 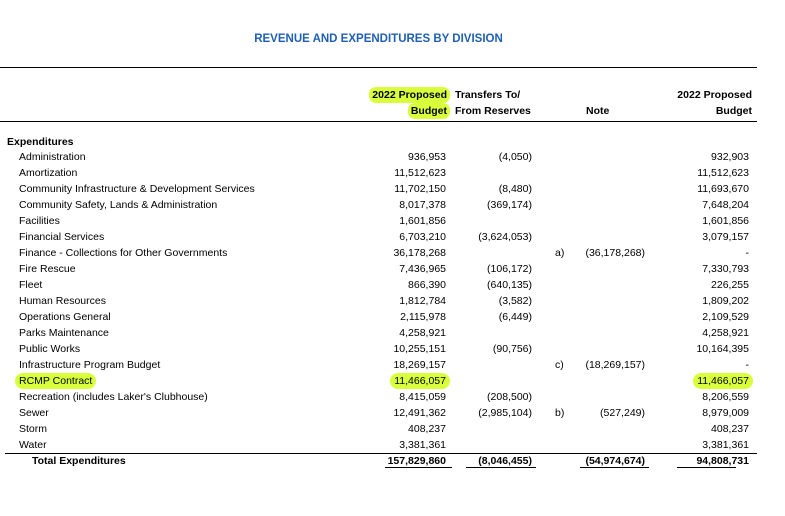 What do you see at coordinates (723, 173) in the screenshot?
I see `row-final-budget: 11,512,623` at bounding box center [723, 173].